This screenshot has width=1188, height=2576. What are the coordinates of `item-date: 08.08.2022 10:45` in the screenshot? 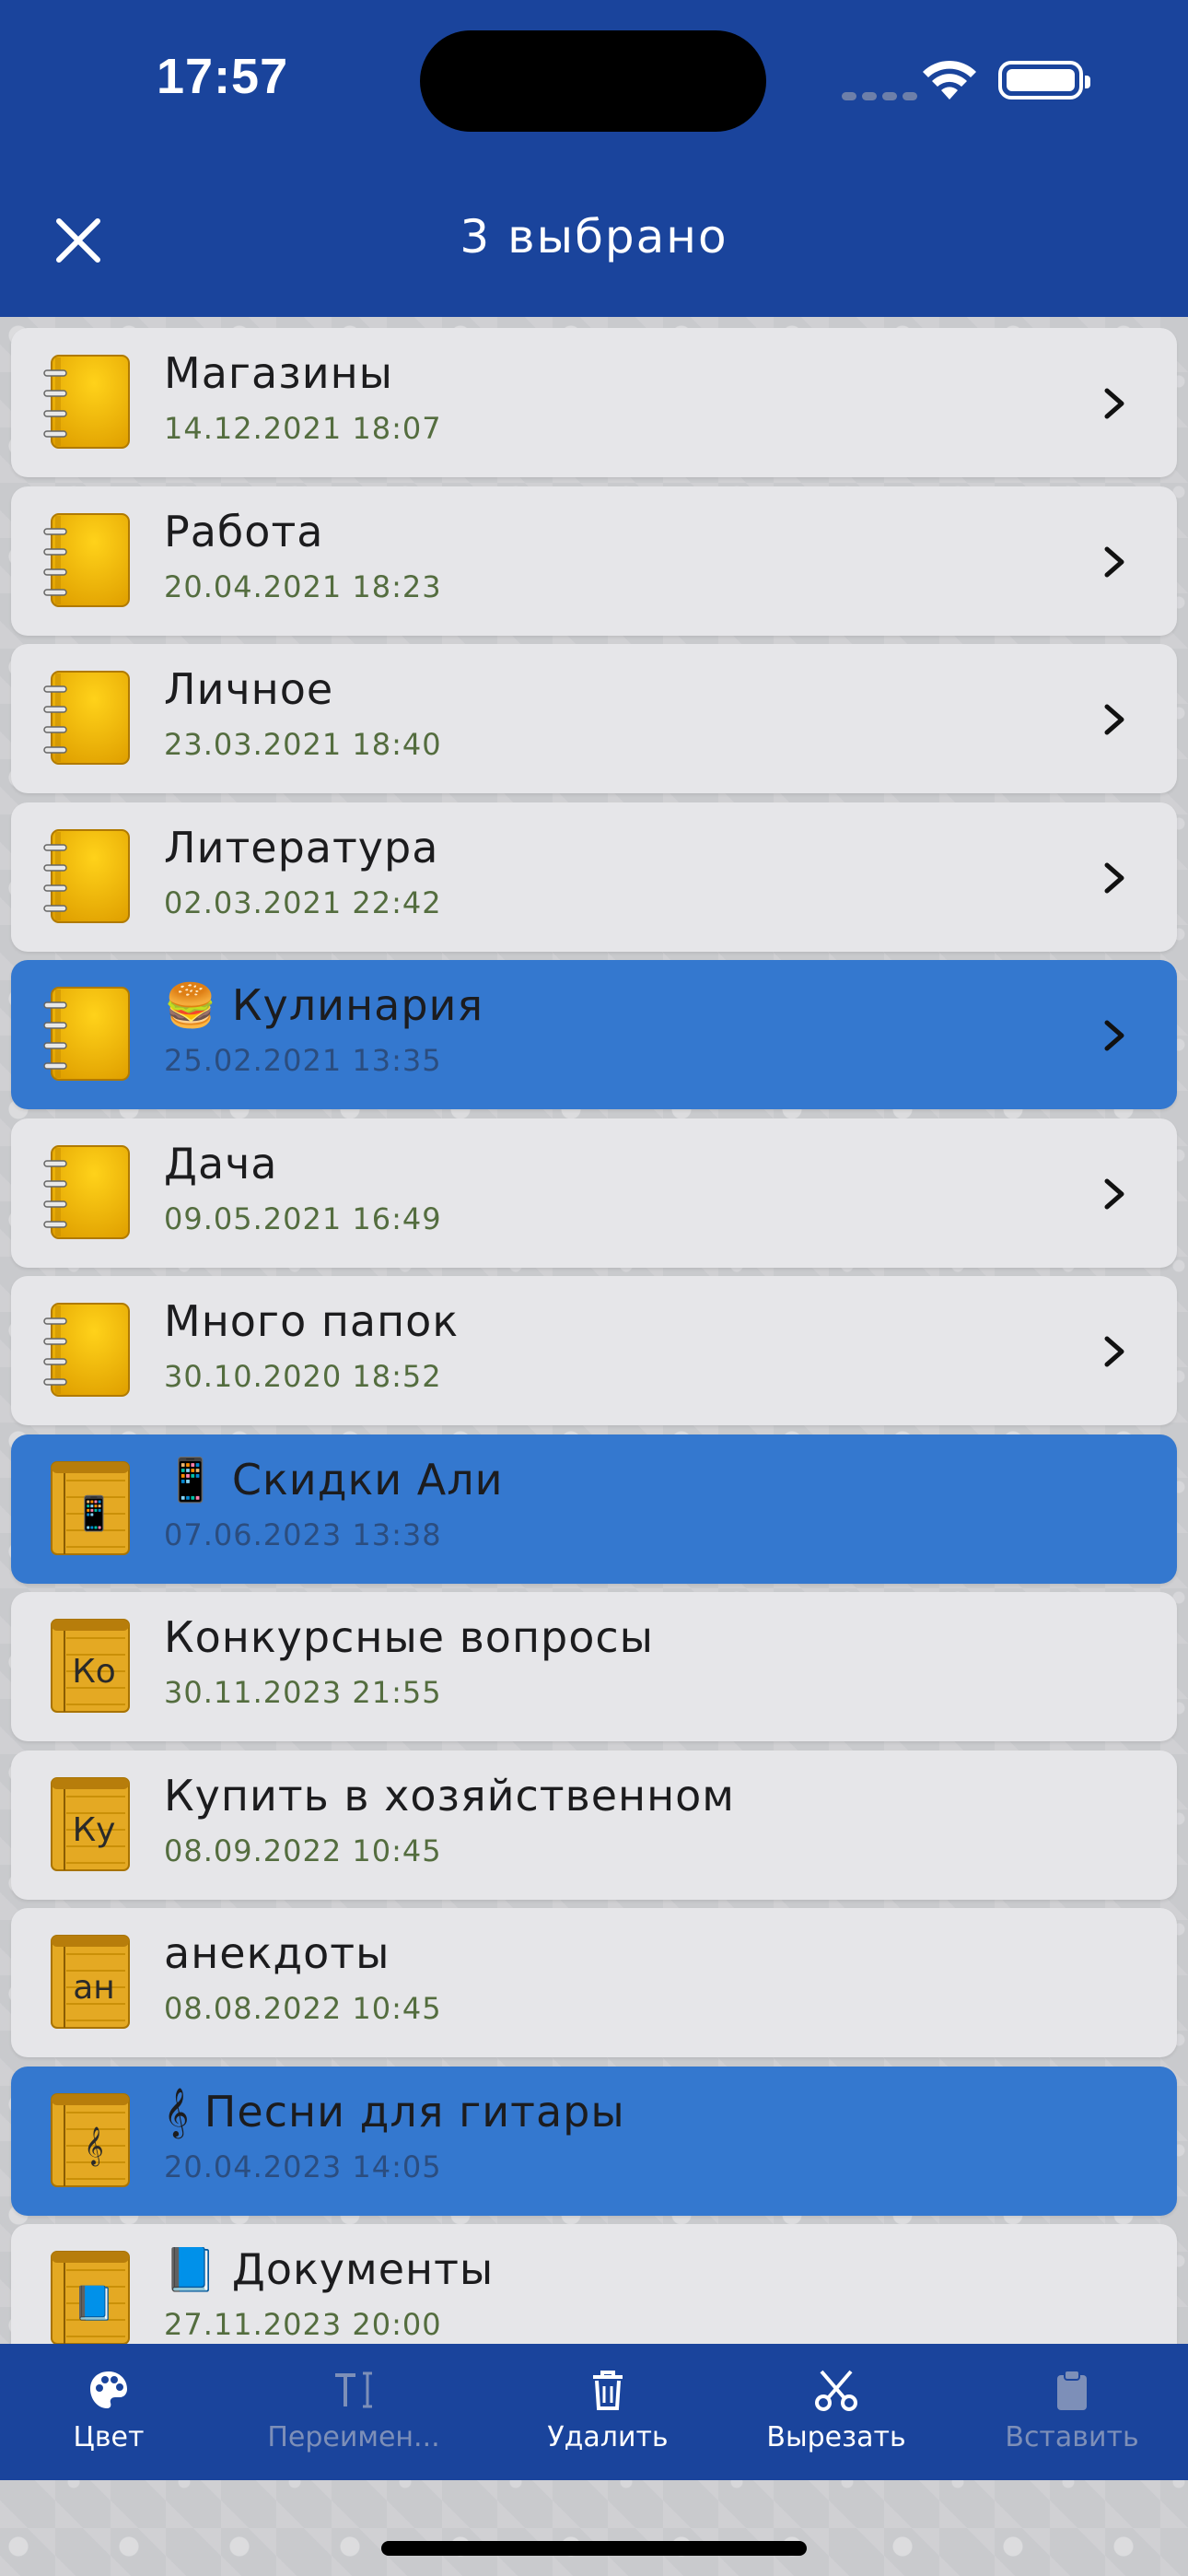 It's located at (303, 2008).